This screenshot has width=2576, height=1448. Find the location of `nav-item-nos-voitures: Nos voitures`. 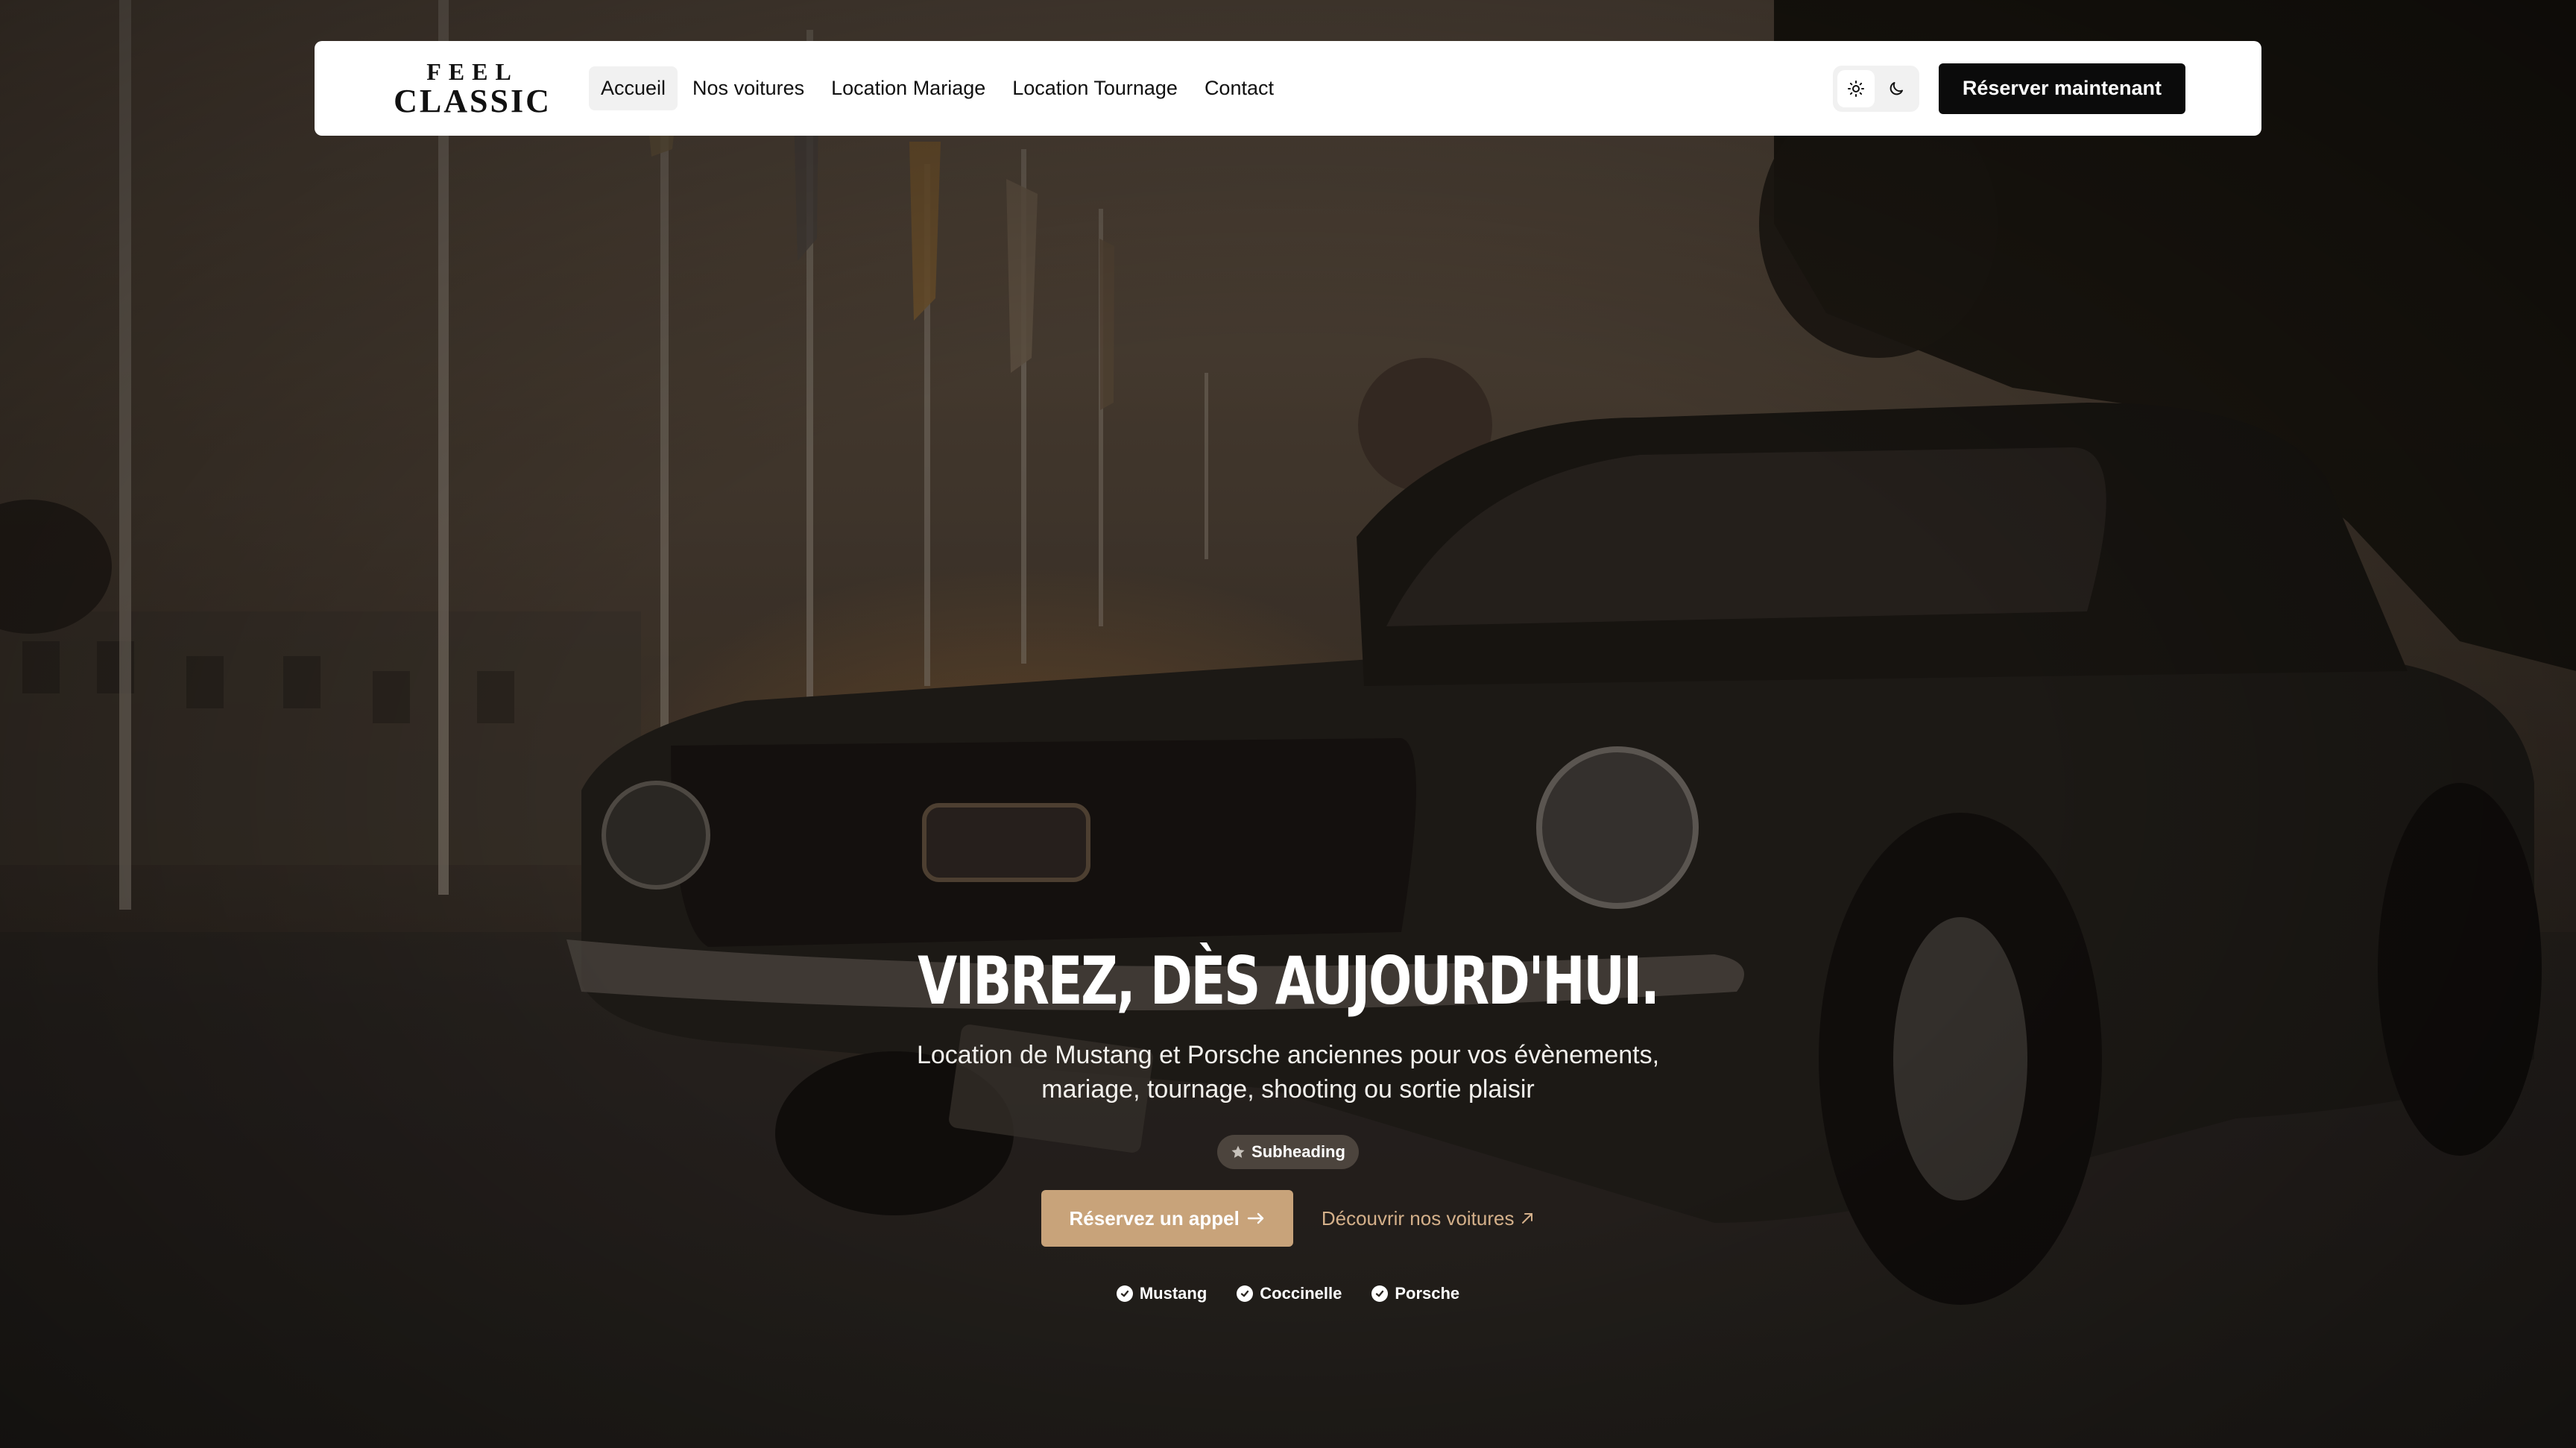

nav-item-nos-voitures: Nos voitures is located at coordinates (748, 88).